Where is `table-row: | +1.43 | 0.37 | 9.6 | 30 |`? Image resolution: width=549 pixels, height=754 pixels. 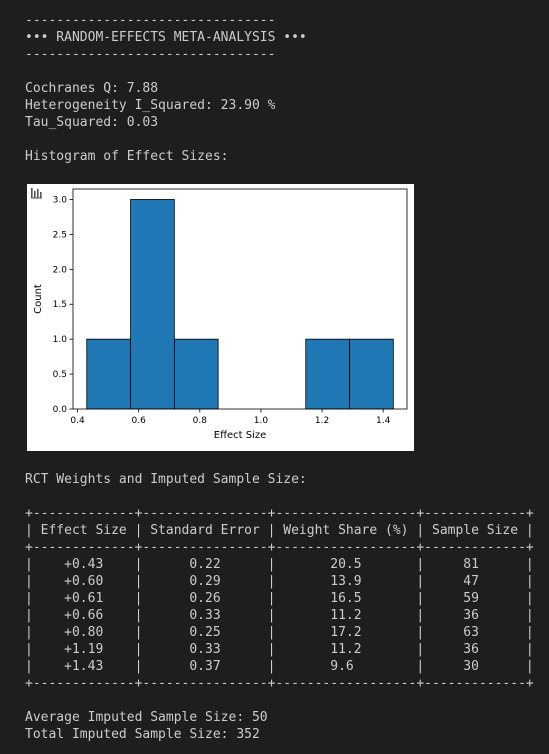
table-row: | +1.43 | 0.37 | 9.6 | 30 | is located at coordinates (279, 666).